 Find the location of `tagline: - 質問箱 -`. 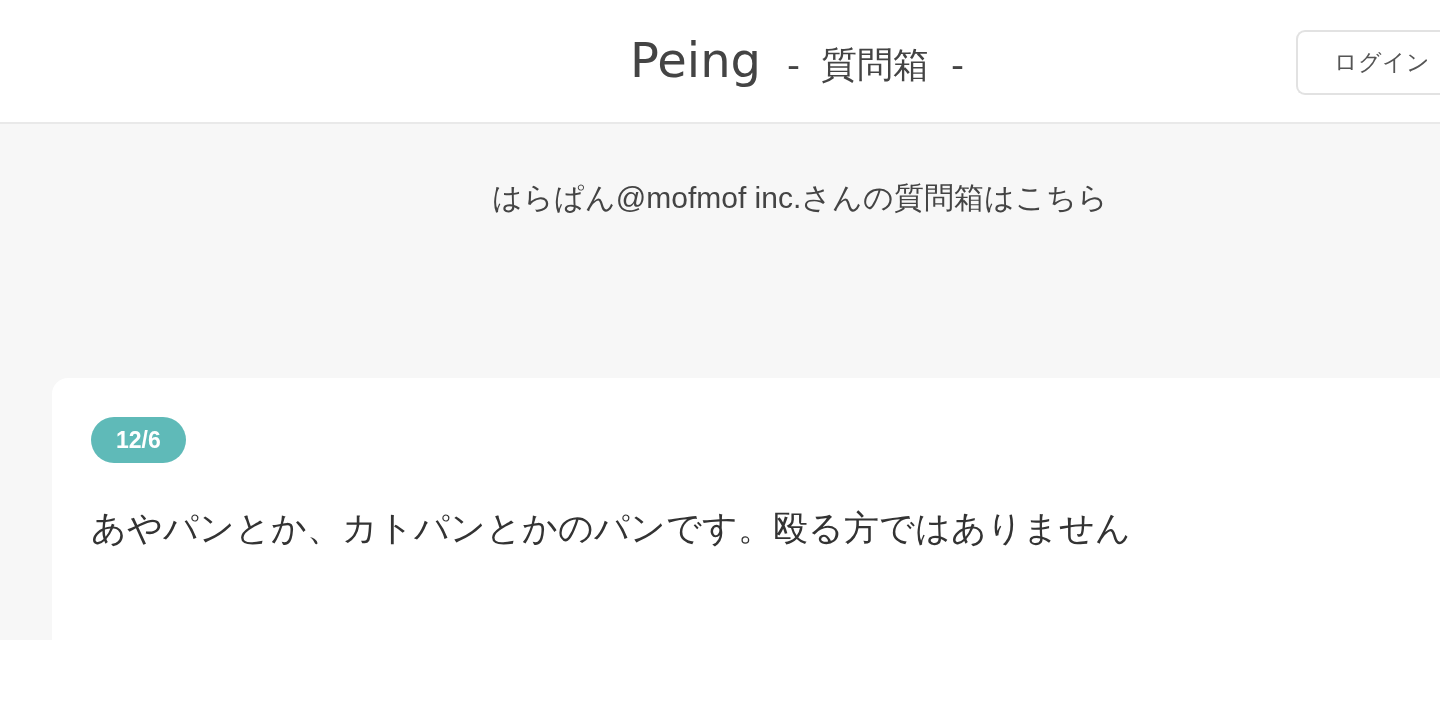

tagline: - 質問箱 - is located at coordinates (875, 65).